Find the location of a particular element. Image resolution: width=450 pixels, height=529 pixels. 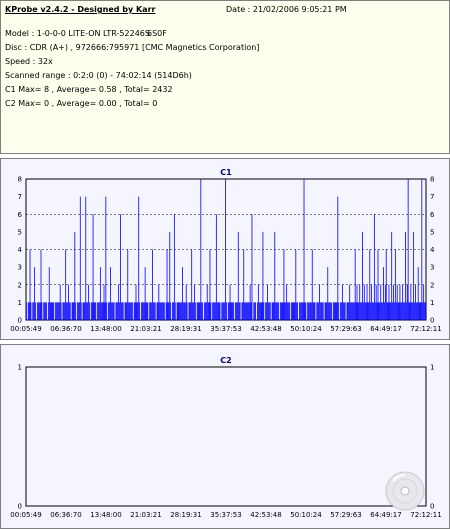

c1-ytick-right: 5 is located at coordinates (432, 232).